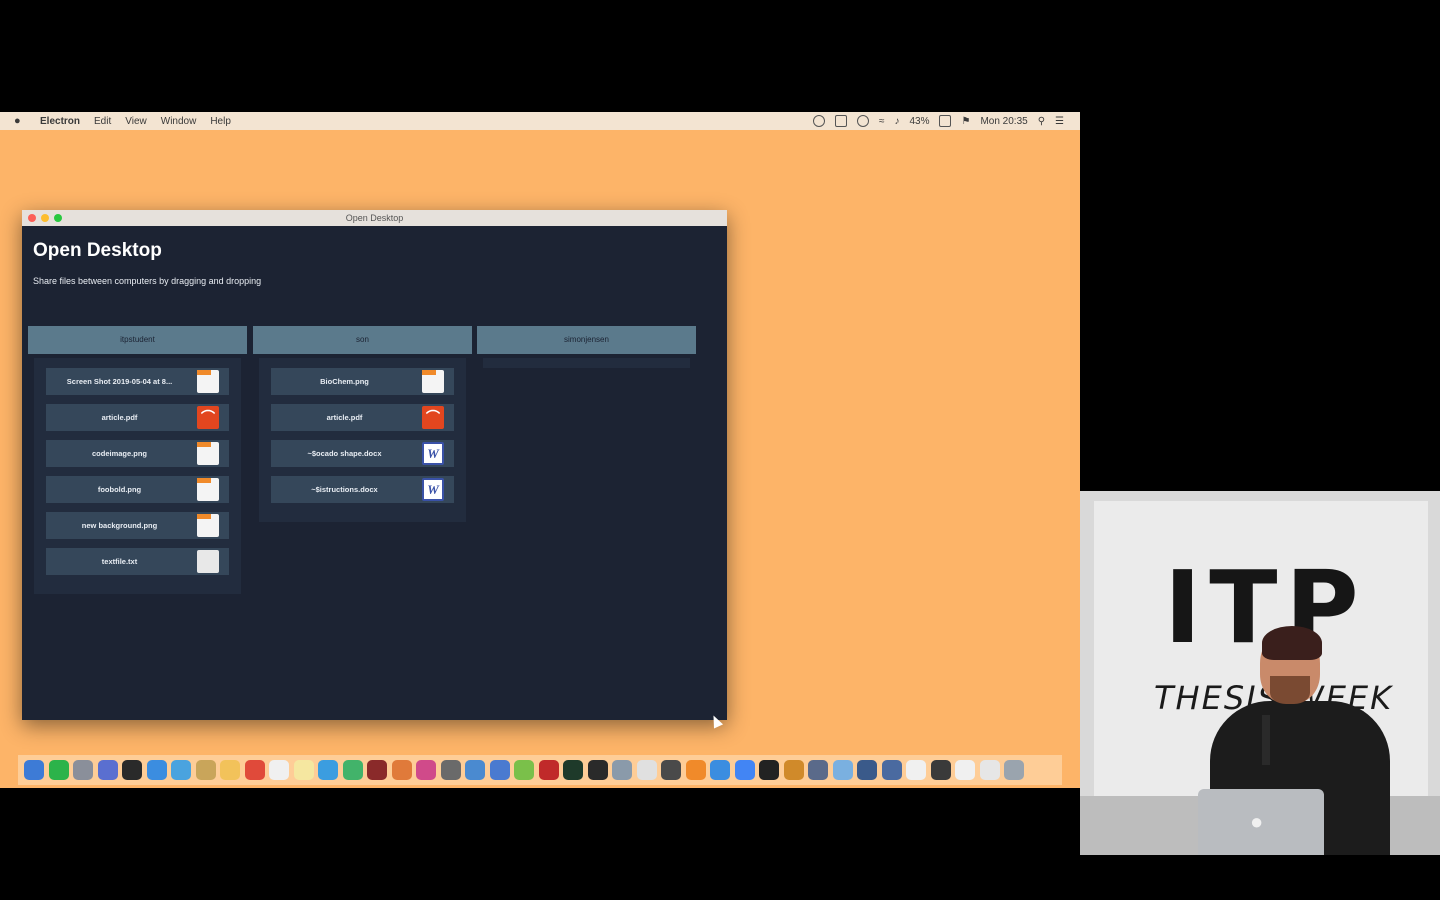  I want to click on file-item: textfile.txt, so click(137, 561).